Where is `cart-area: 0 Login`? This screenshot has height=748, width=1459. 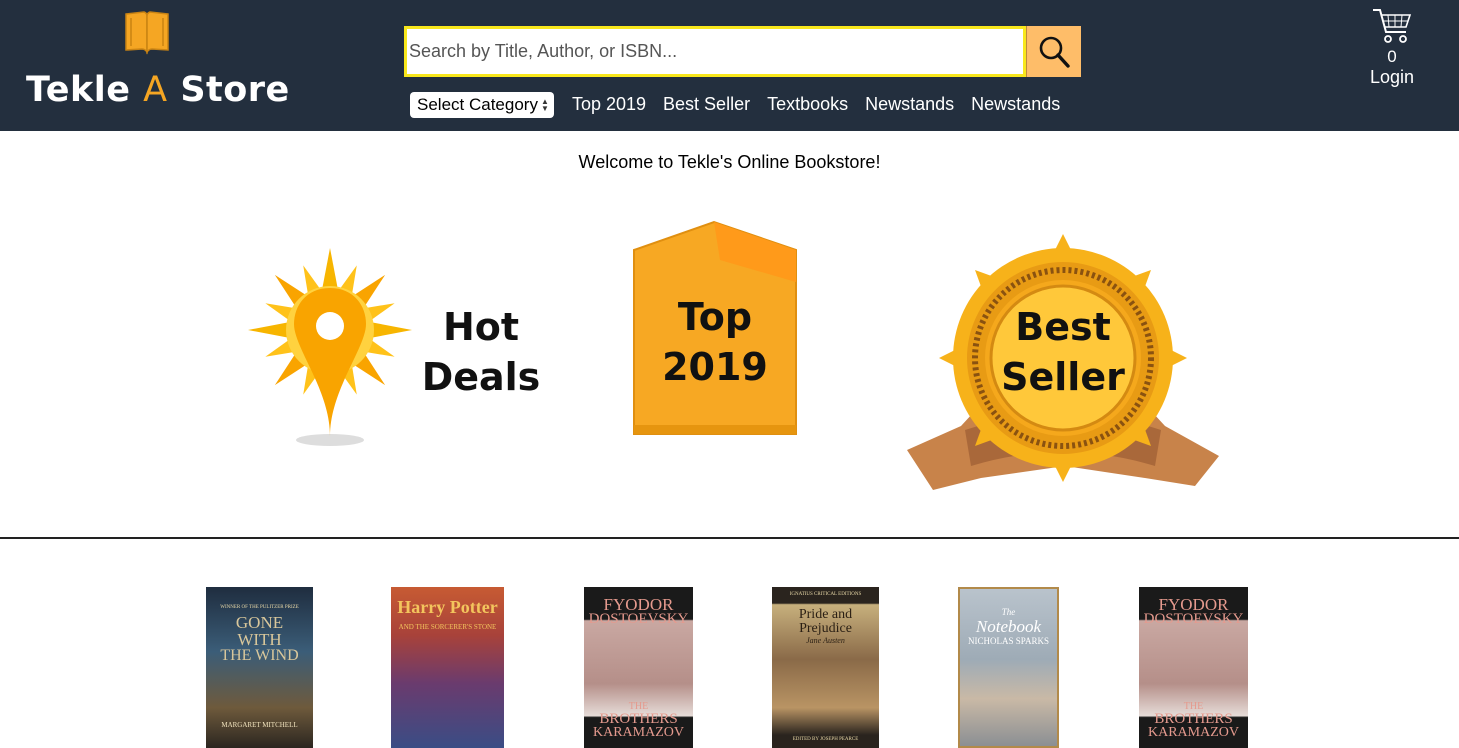 cart-area: 0 Login is located at coordinates (1392, 47).